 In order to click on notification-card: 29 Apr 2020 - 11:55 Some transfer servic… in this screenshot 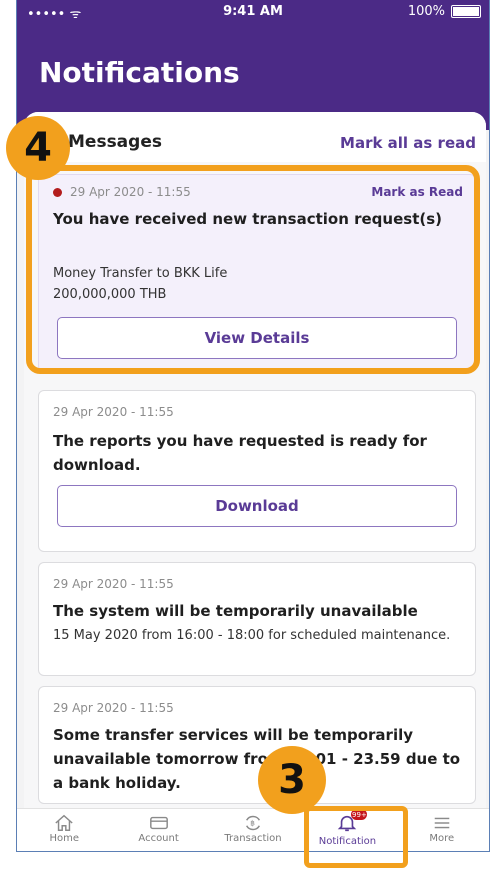, I will do `click(257, 745)`.